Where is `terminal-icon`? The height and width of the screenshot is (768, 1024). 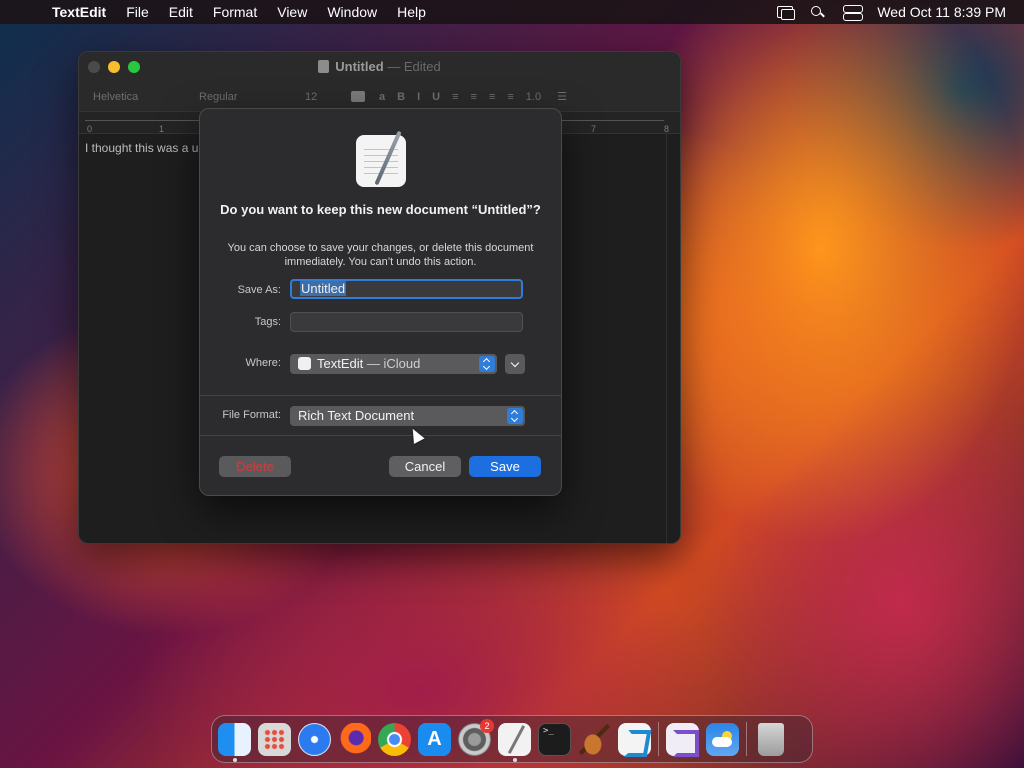
terminal-icon is located at coordinates (554, 739).